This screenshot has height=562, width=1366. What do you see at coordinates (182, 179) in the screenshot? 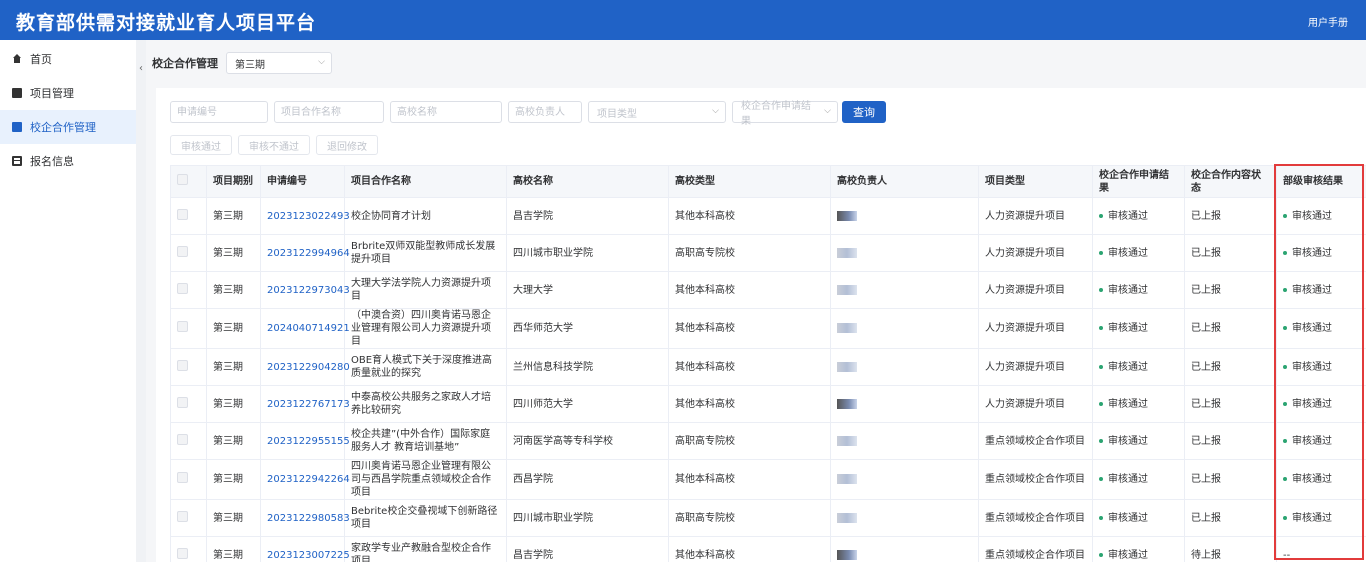
I see `select-all-checkbox` at bounding box center [182, 179].